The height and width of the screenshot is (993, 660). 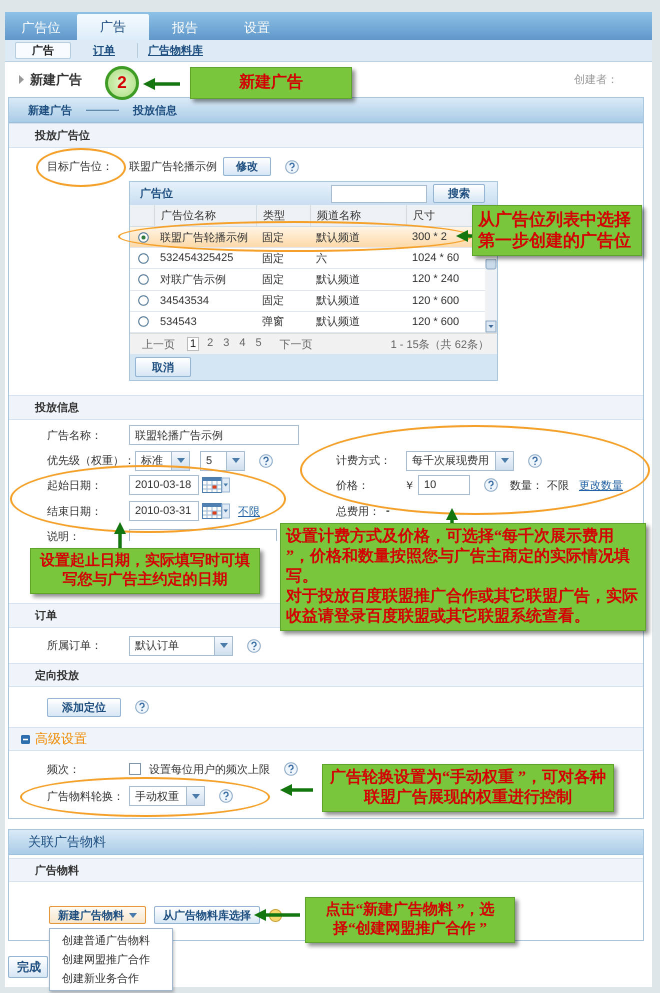 I want to click on table-cell: 120 * 240, so click(x=436, y=279).